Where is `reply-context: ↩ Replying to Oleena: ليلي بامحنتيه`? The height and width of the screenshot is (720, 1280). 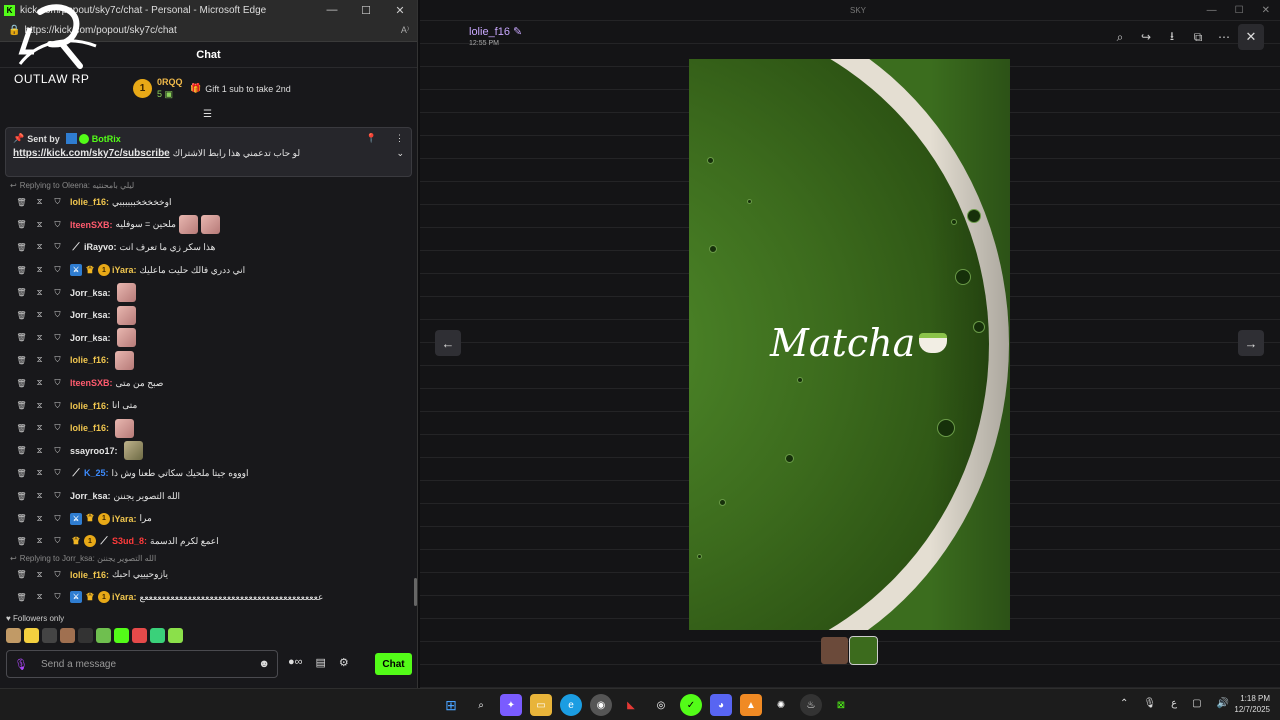
reply-context: ↩ Replying to Oleena: ليلي بامحنتيه is located at coordinates (207, 185).